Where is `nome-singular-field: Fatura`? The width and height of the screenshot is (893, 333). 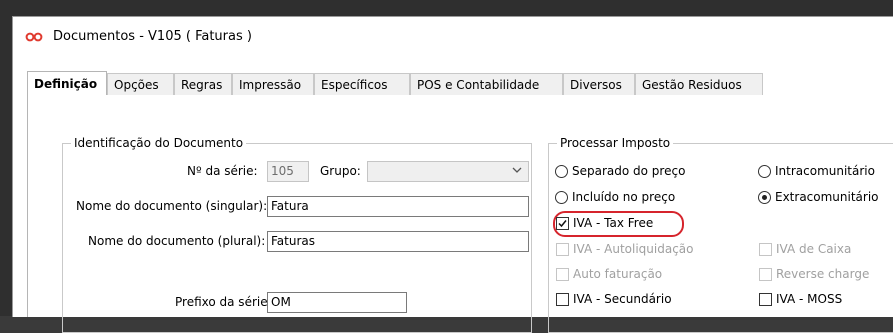
nome-singular-field: Fatura is located at coordinates (398, 206).